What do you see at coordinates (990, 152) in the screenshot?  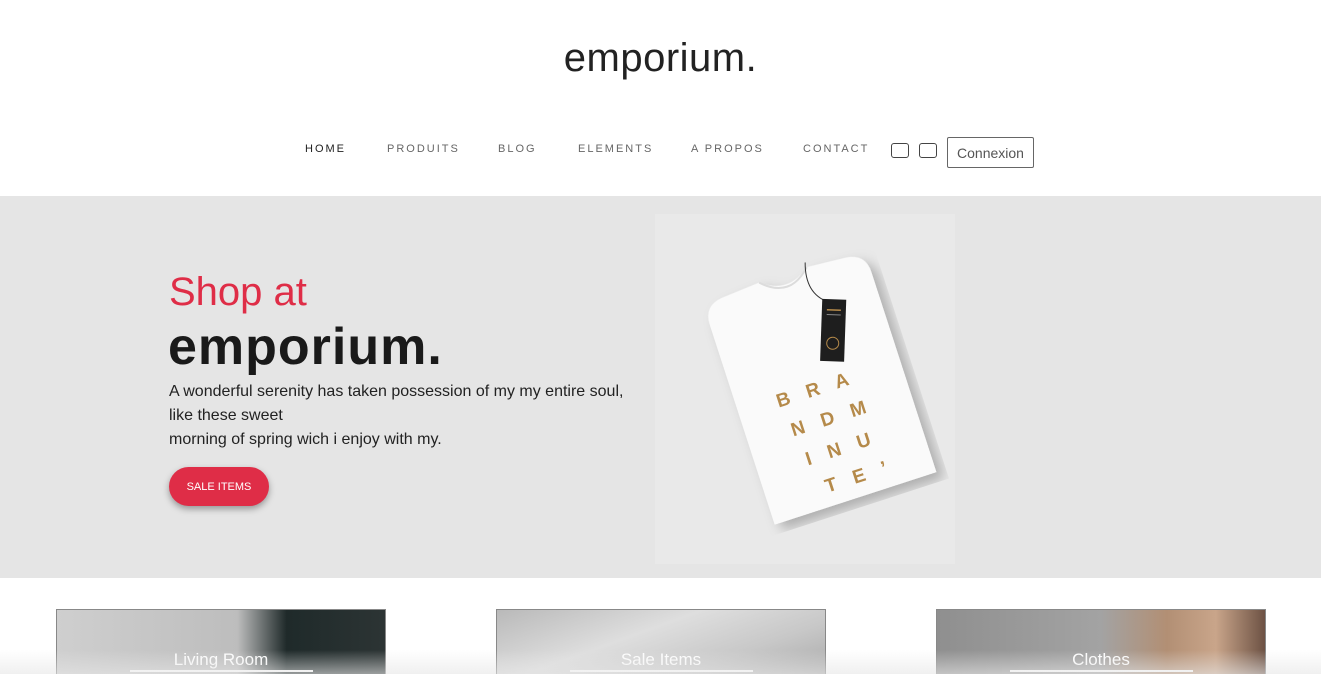 I see `connexion-button: Connexion` at bounding box center [990, 152].